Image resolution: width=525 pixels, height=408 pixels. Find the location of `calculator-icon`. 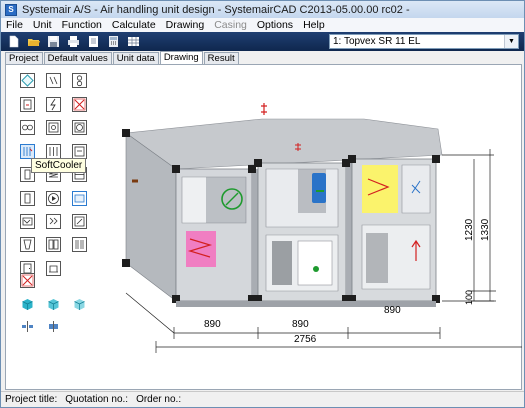

calculator-icon is located at coordinates (113, 41).